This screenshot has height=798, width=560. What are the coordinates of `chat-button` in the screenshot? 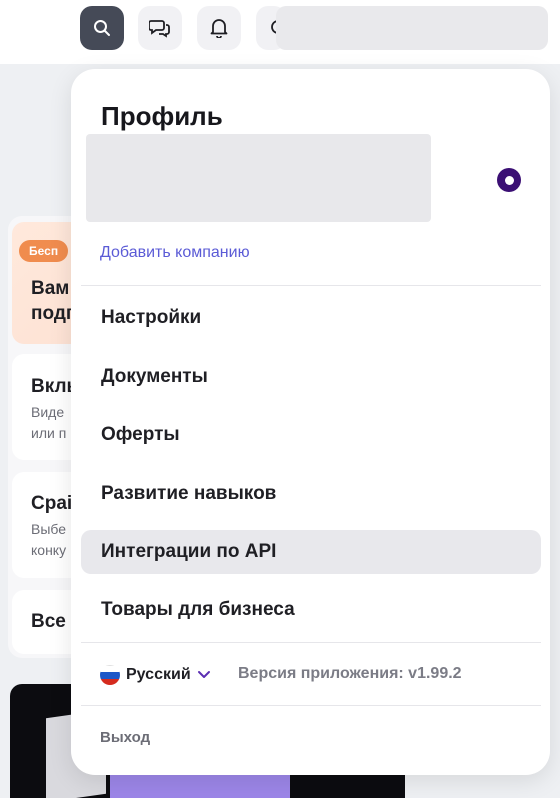 It's located at (160, 28).